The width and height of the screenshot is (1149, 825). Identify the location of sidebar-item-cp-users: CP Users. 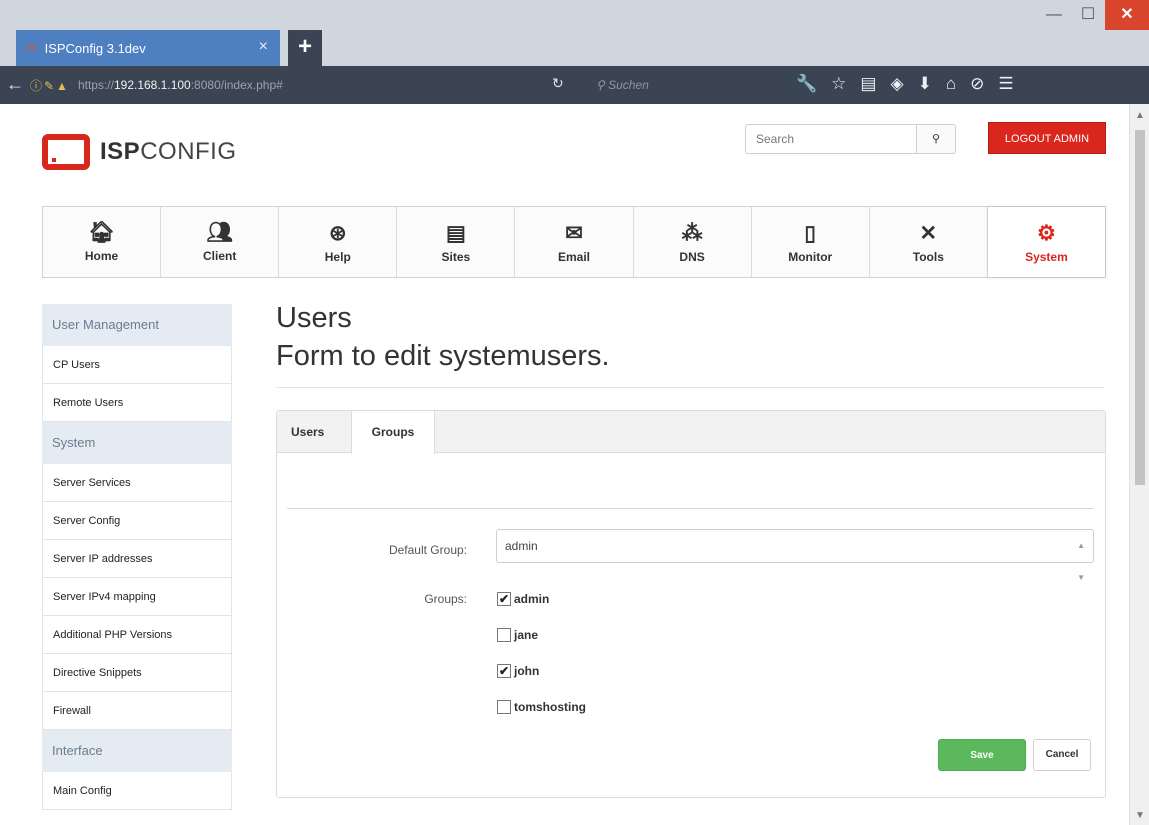
(137, 365).